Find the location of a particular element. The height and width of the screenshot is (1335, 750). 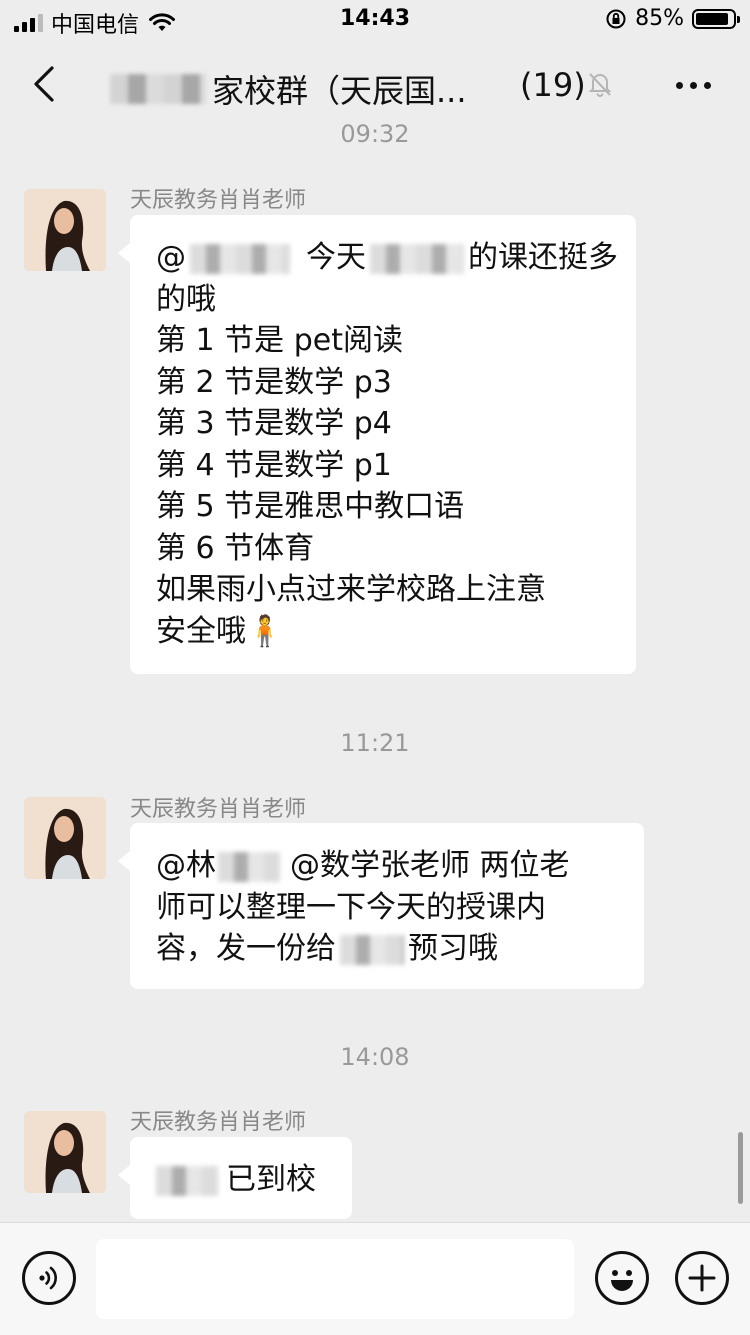

voice-icon is located at coordinates (49, 1278).